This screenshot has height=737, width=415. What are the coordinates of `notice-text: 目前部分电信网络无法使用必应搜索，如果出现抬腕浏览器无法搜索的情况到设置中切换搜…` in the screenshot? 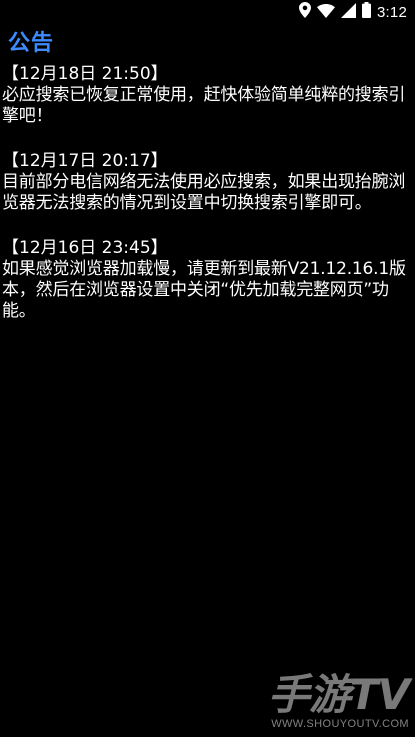 It's located at (204, 192).